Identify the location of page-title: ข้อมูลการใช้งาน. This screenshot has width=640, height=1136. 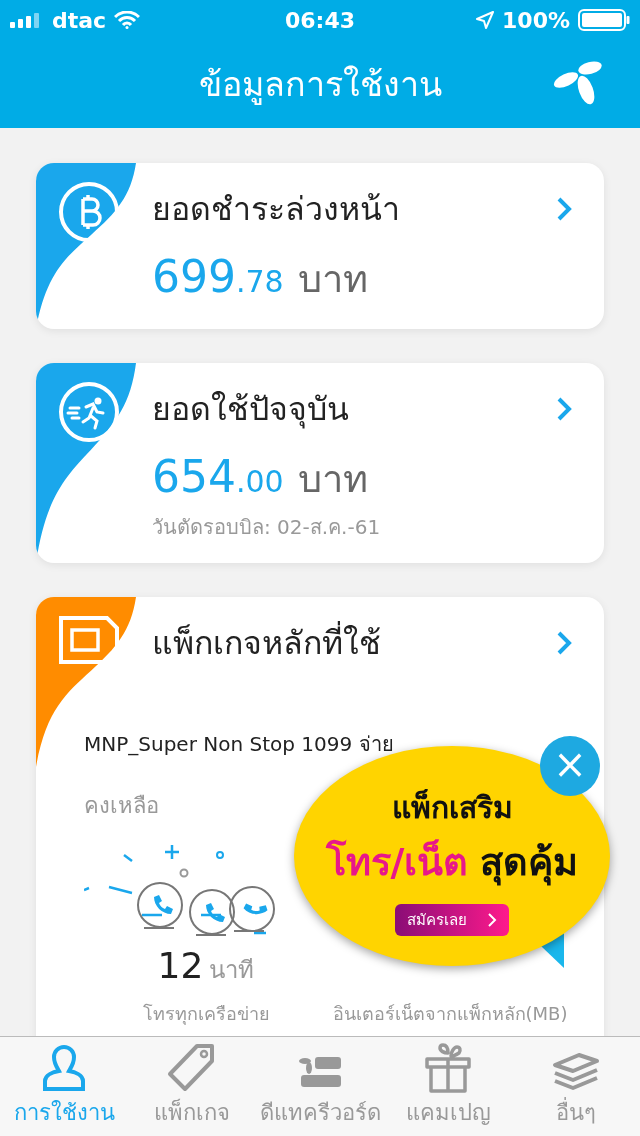
(320, 85).